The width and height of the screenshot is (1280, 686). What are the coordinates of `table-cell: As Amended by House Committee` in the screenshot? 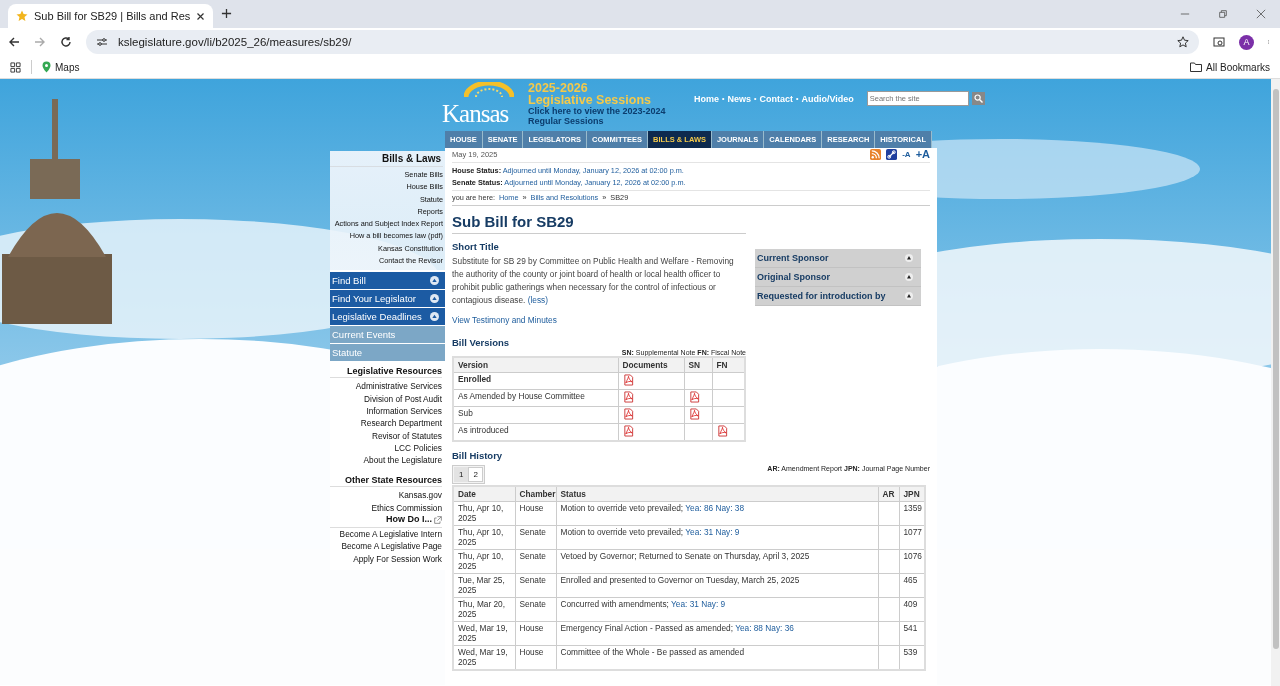 It's located at (535, 398).